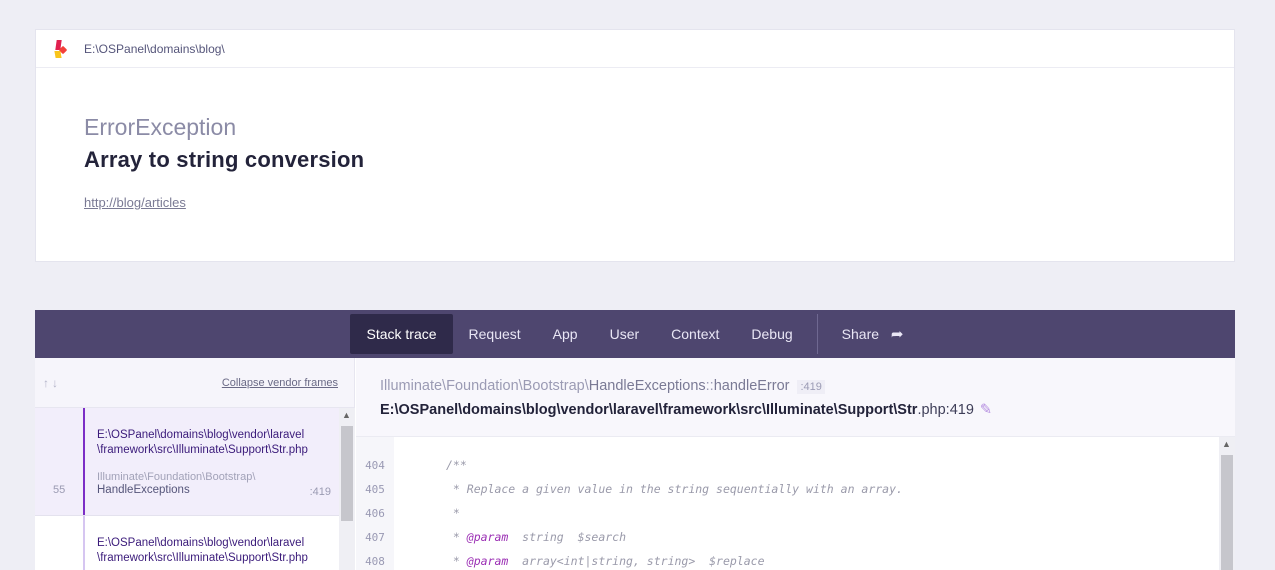 This screenshot has width=1275, height=570. What do you see at coordinates (61, 49) in the screenshot?
I see `ignition-logo-icon` at bounding box center [61, 49].